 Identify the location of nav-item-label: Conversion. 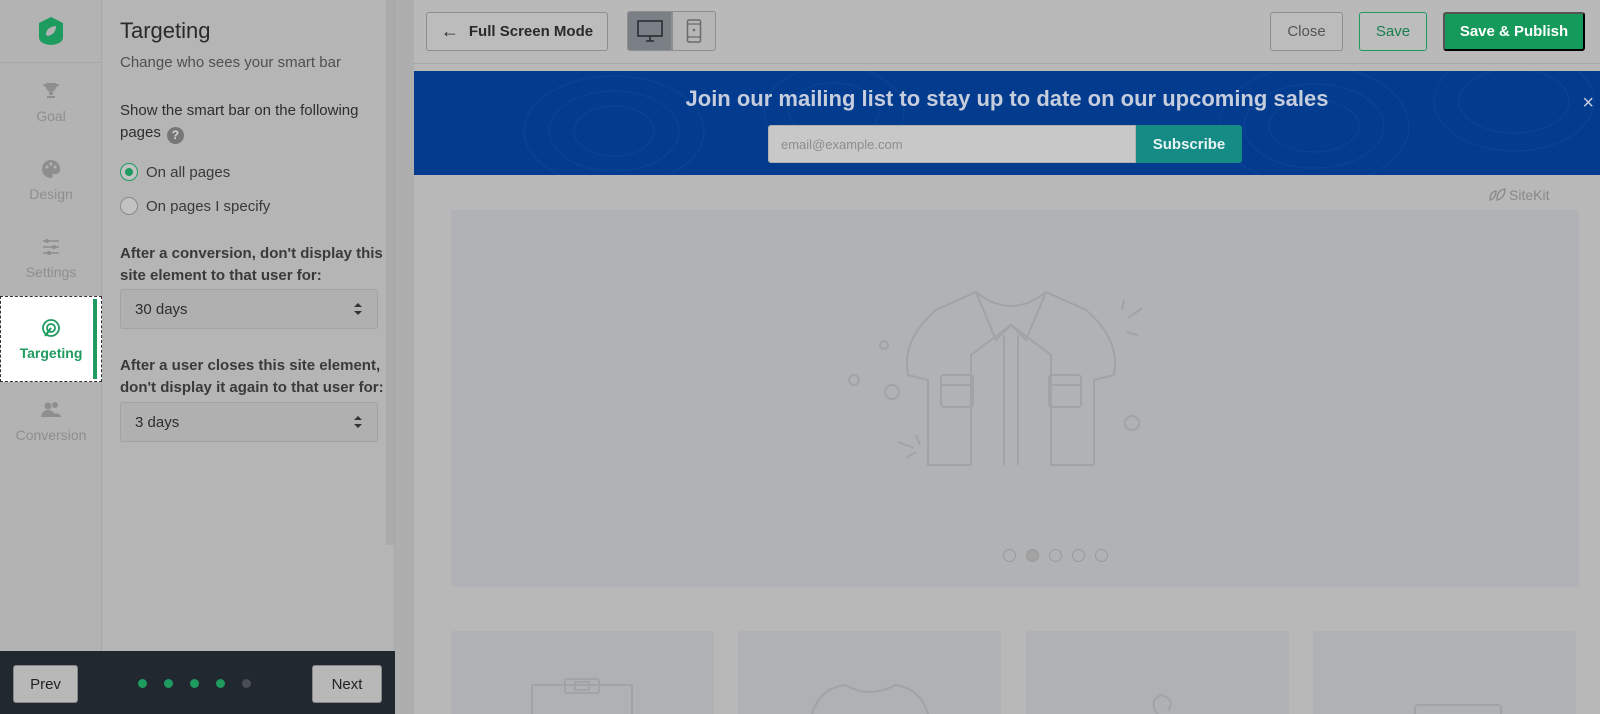
(51, 435).